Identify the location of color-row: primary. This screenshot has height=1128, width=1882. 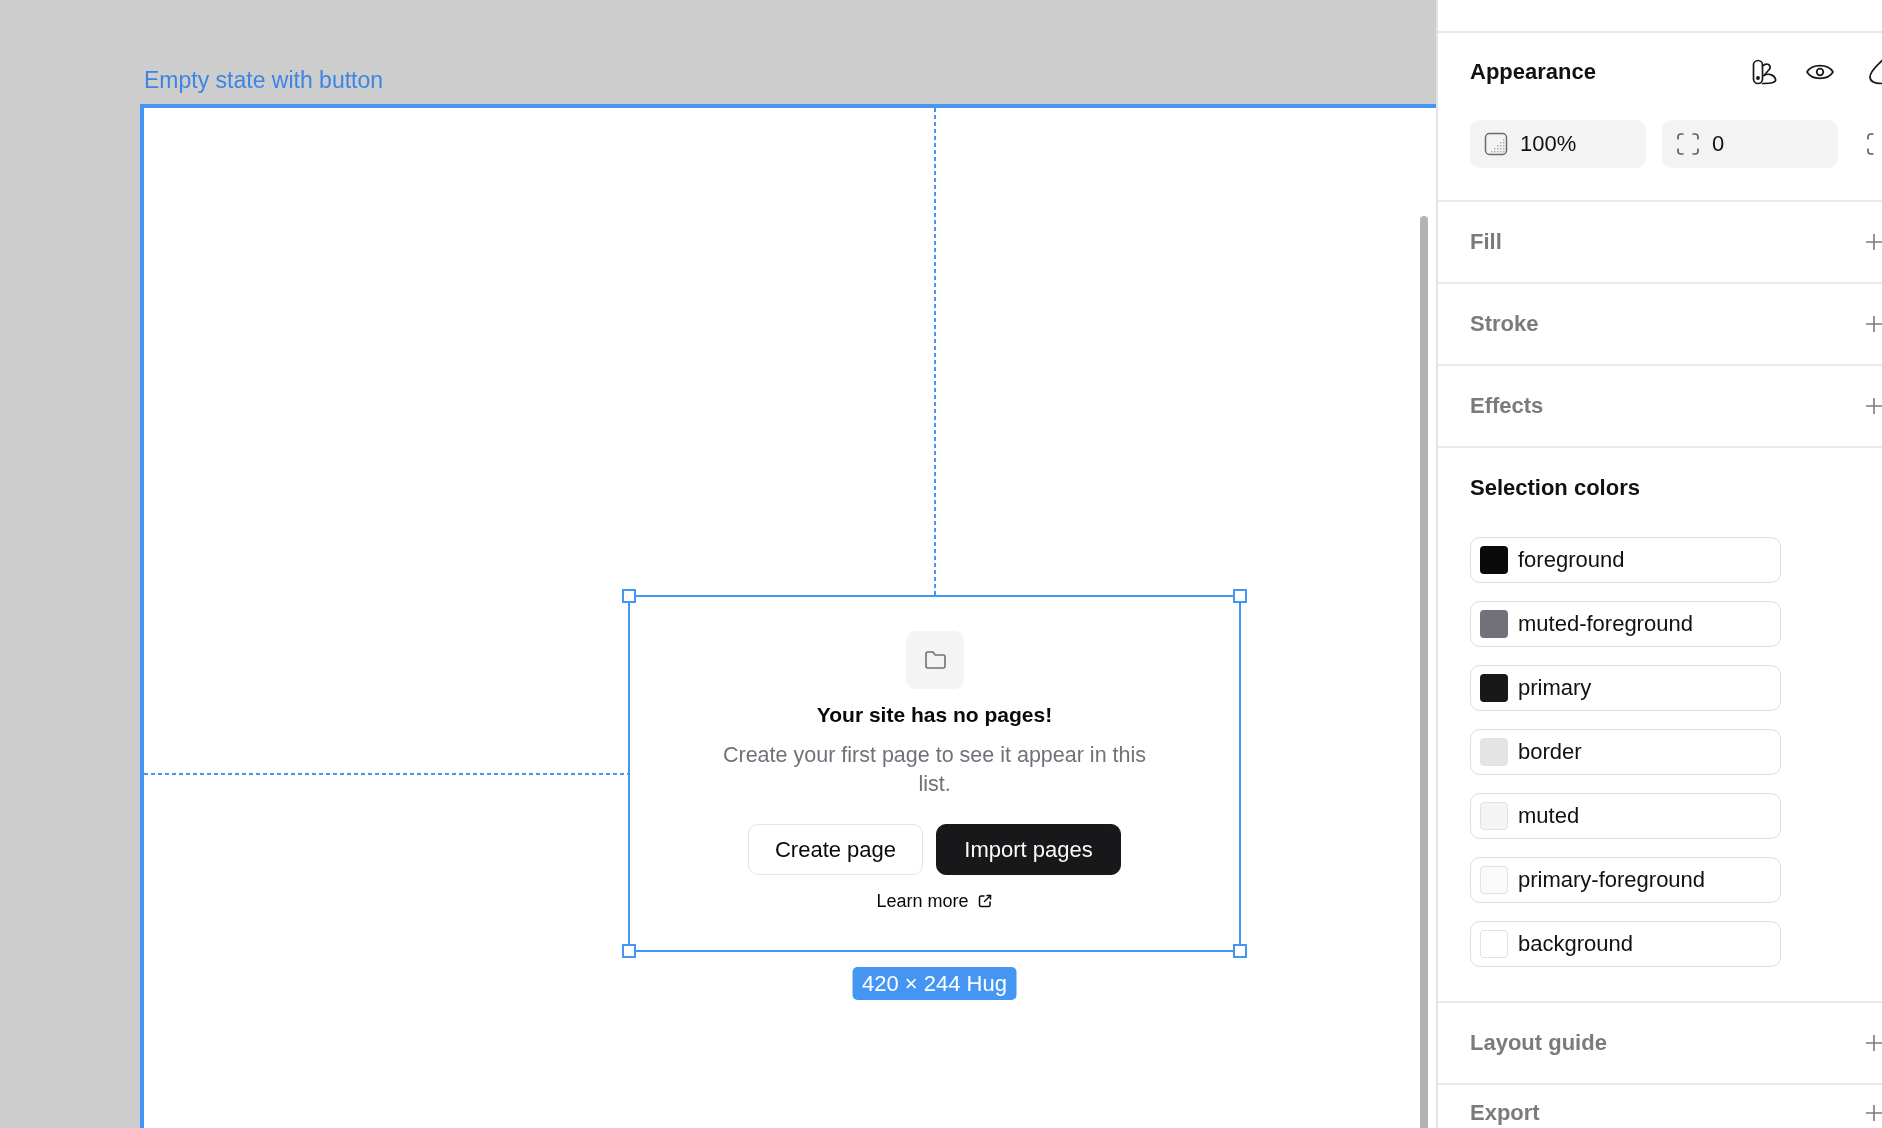
(1625, 688).